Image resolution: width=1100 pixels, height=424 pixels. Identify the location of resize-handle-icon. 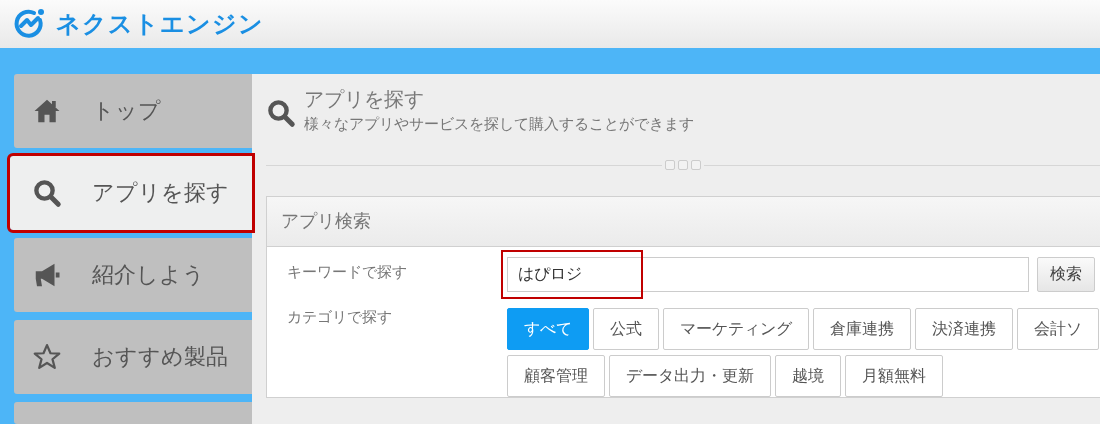
(683, 165).